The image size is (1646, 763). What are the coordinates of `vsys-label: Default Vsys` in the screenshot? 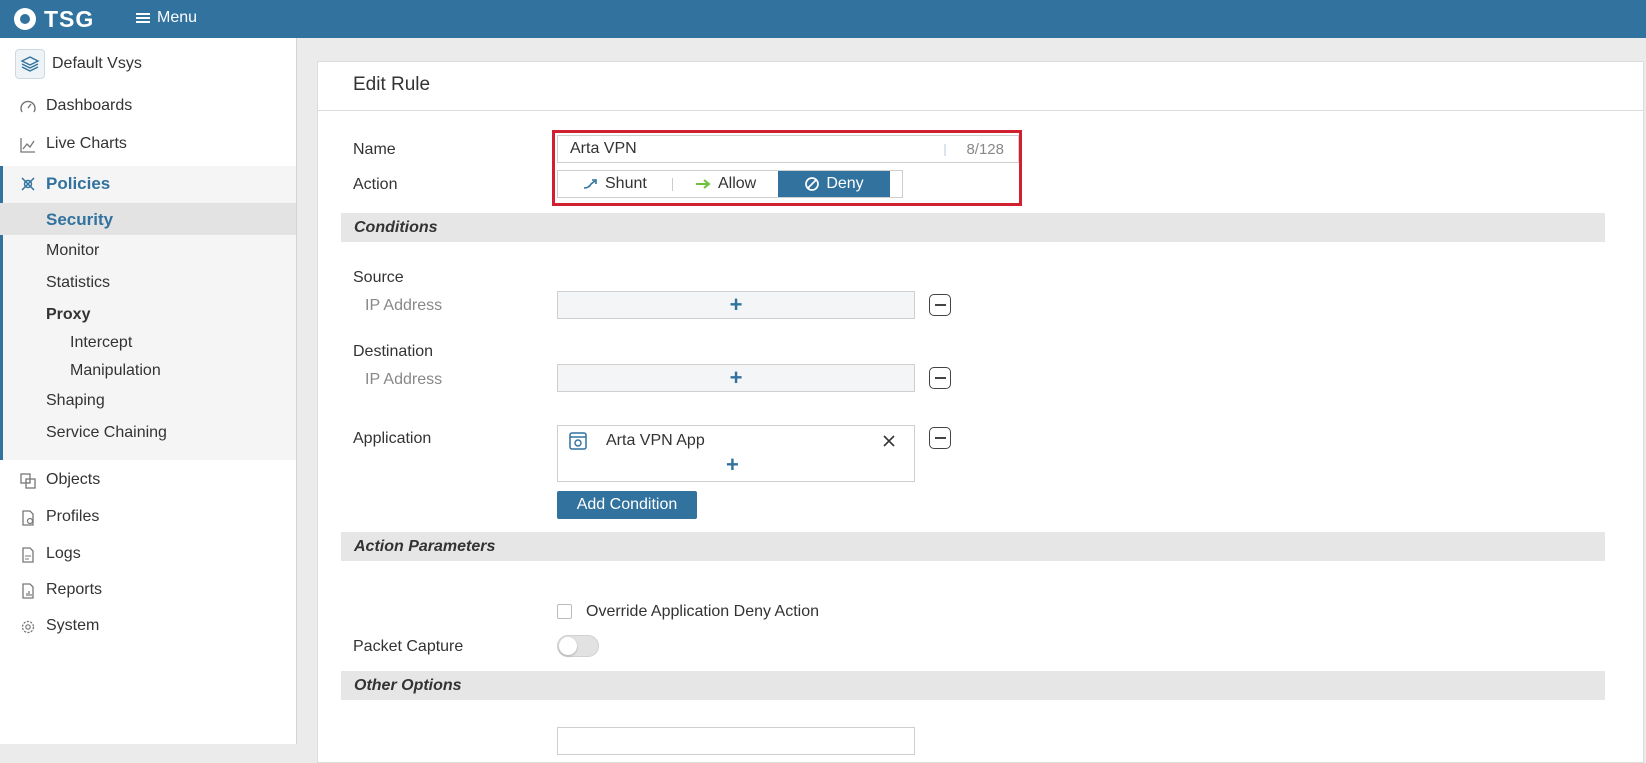 It's located at (97, 63).